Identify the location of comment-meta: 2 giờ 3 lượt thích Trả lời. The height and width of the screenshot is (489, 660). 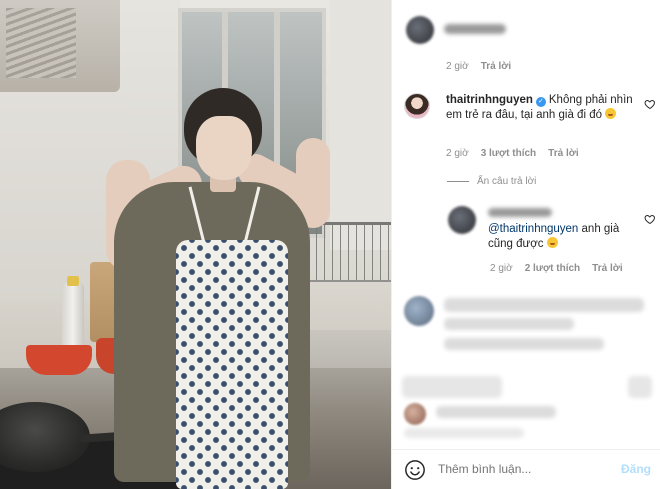
(512, 153).